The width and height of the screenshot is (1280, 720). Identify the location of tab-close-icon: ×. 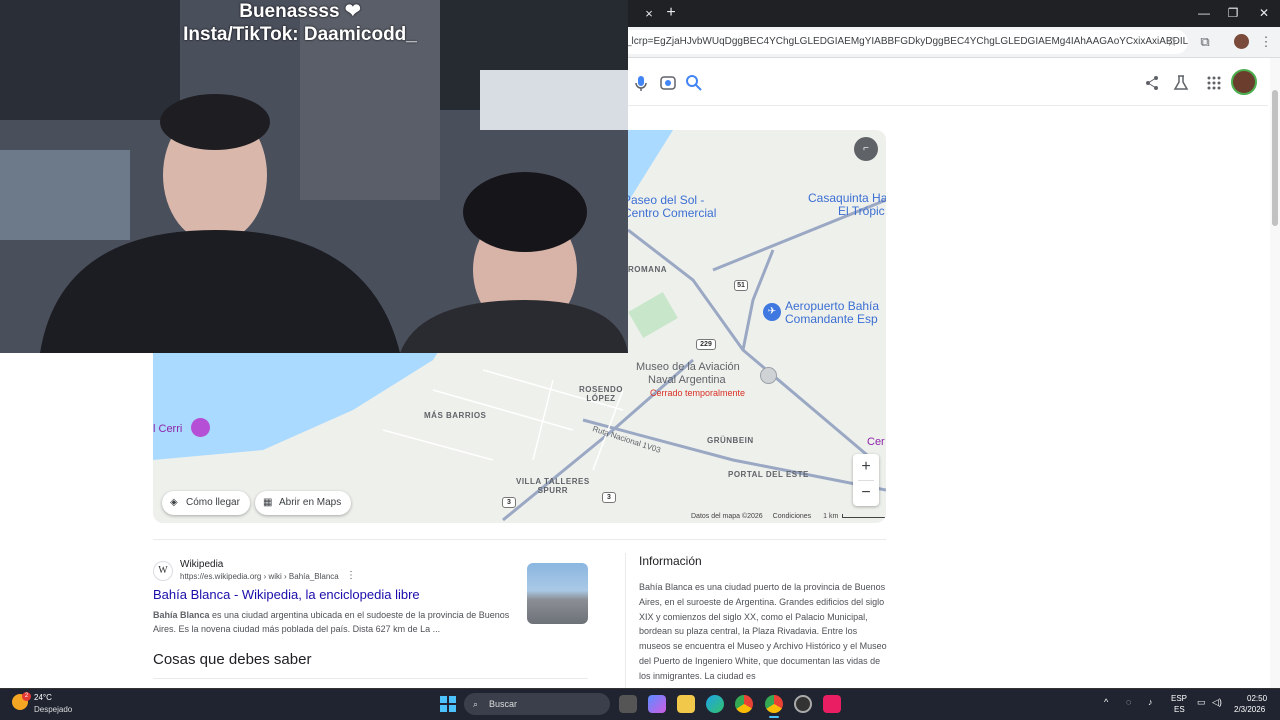
(649, 14).